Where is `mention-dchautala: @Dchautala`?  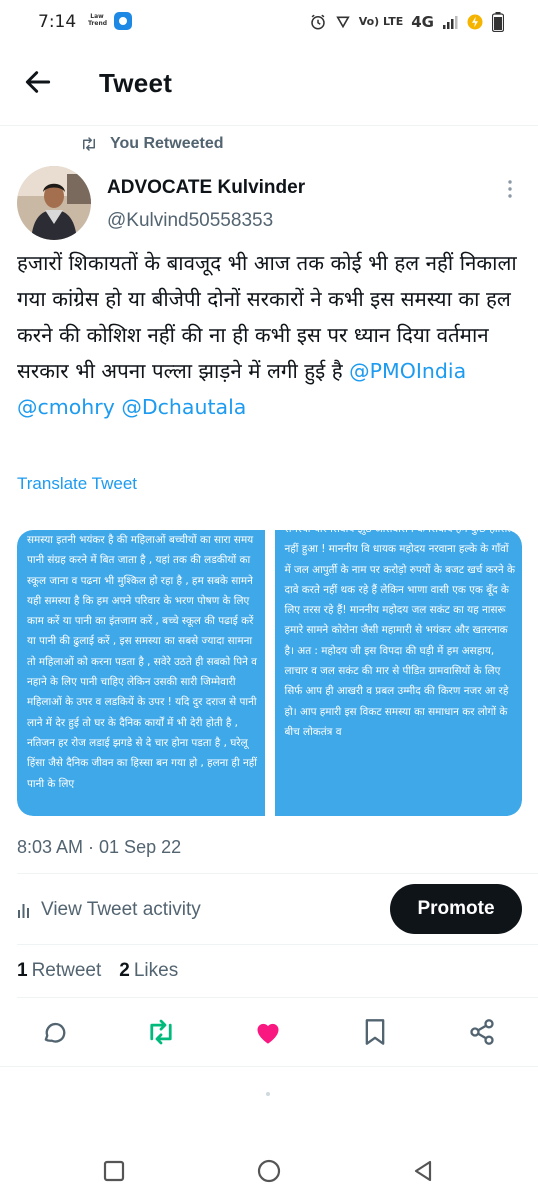
mention-dchautala: @Dchautala is located at coordinates (183, 407).